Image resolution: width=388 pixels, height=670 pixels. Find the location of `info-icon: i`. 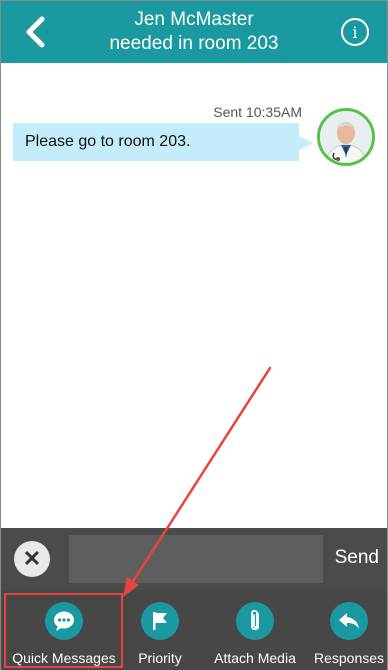

info-icon: i is located at coordinates (355, 32).